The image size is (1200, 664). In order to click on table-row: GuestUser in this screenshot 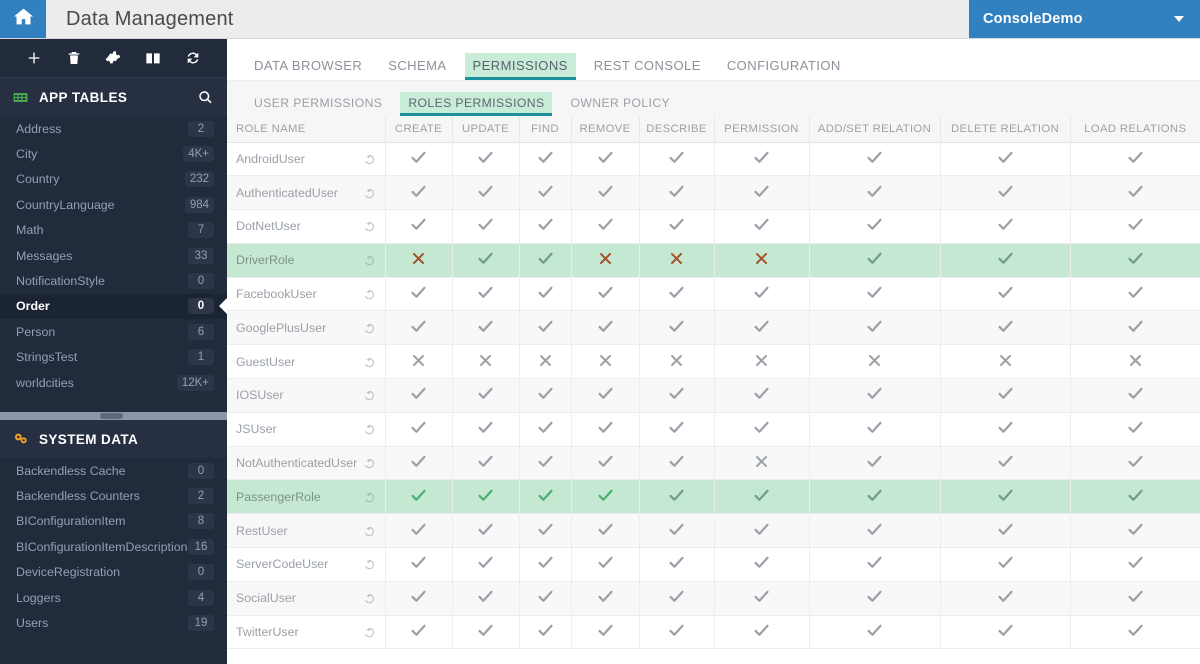, I will do `click(713, 362)`.